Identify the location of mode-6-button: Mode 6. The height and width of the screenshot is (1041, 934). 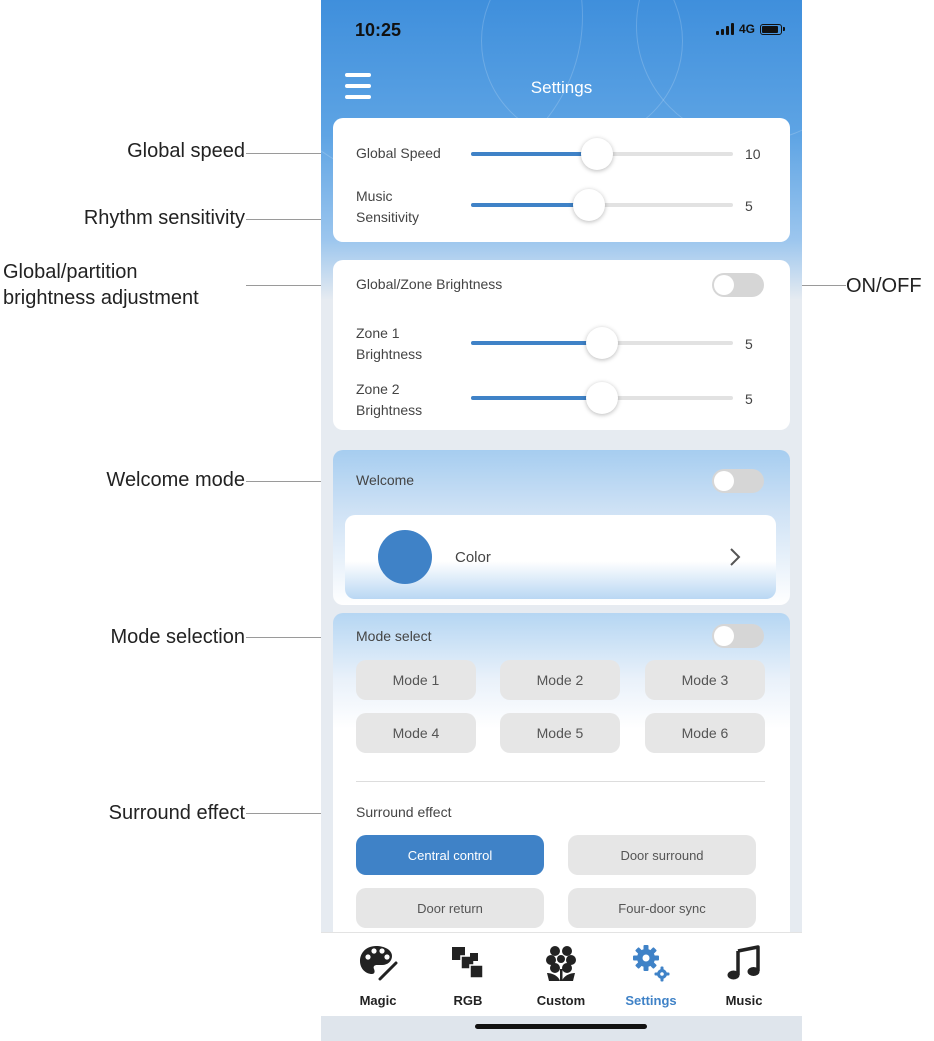
(705, 733).